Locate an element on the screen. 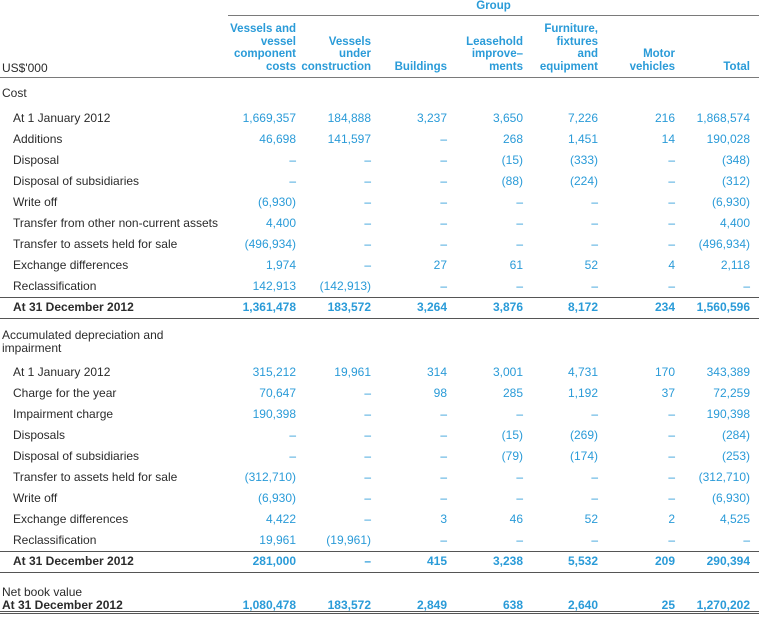 The height and width of the screenshot is (617, 759). cell-value: 46 is located at coordinates (516, 519).